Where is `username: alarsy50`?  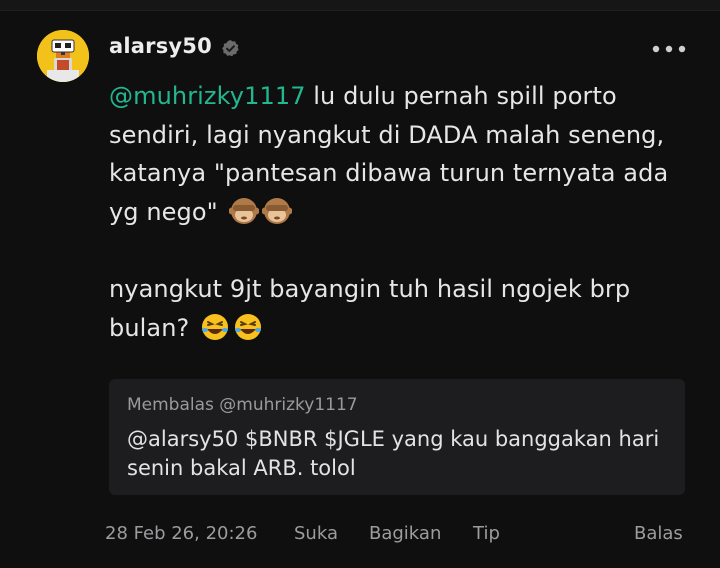
username: alarsy50 is located at coordinates (160, 46).